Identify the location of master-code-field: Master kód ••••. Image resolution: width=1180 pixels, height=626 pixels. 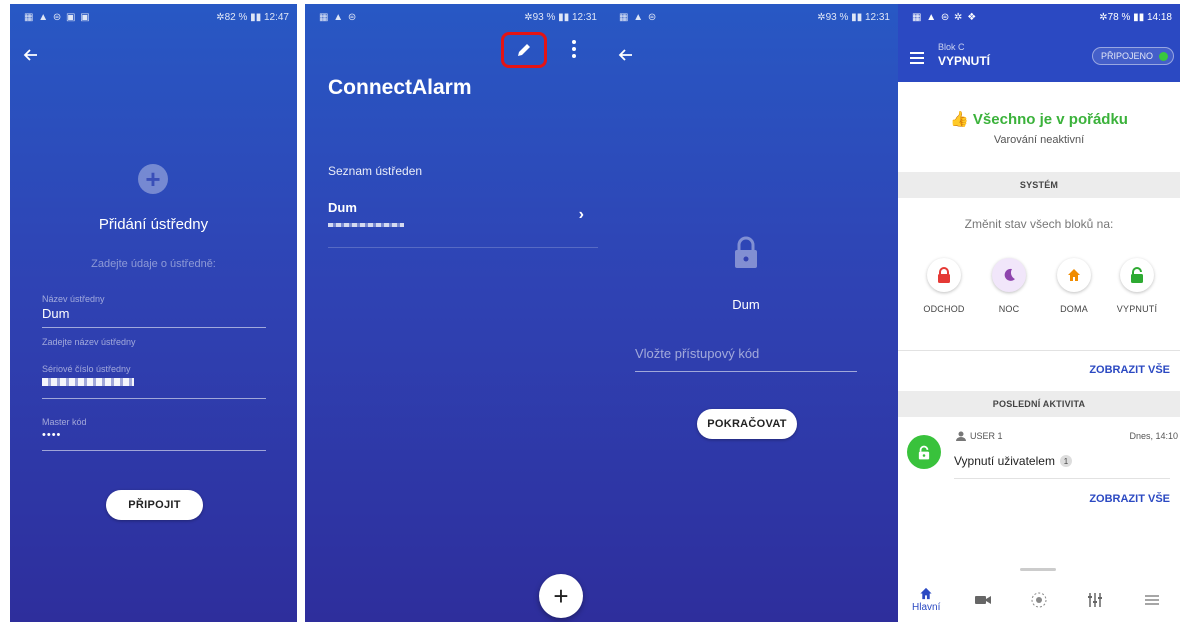
(154, 434).